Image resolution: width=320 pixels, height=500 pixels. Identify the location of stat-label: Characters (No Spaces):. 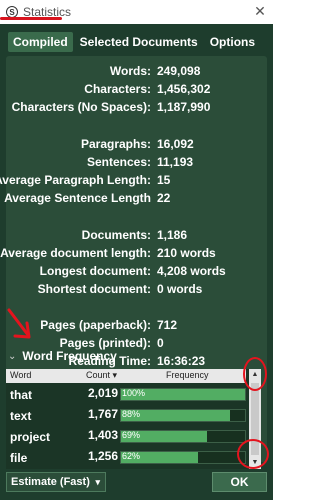
(81, 107).